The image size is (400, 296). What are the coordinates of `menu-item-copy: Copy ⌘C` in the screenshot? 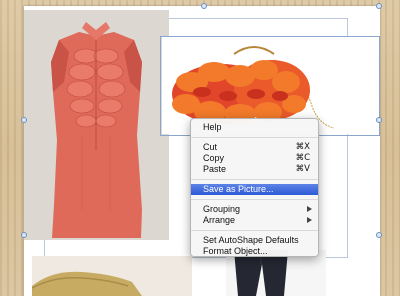 It's located at (254, 158).